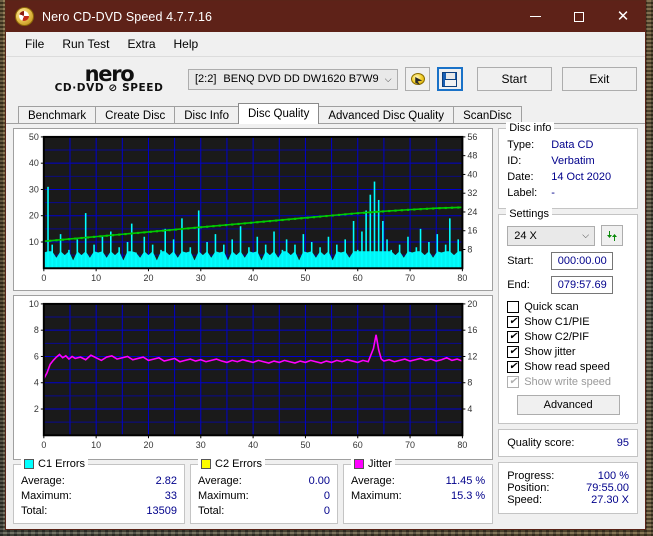  What do you see at coordinates (522, 193) in the screenshot?
I see `disc-label-label: Label:` at bounding box center [522, 193].